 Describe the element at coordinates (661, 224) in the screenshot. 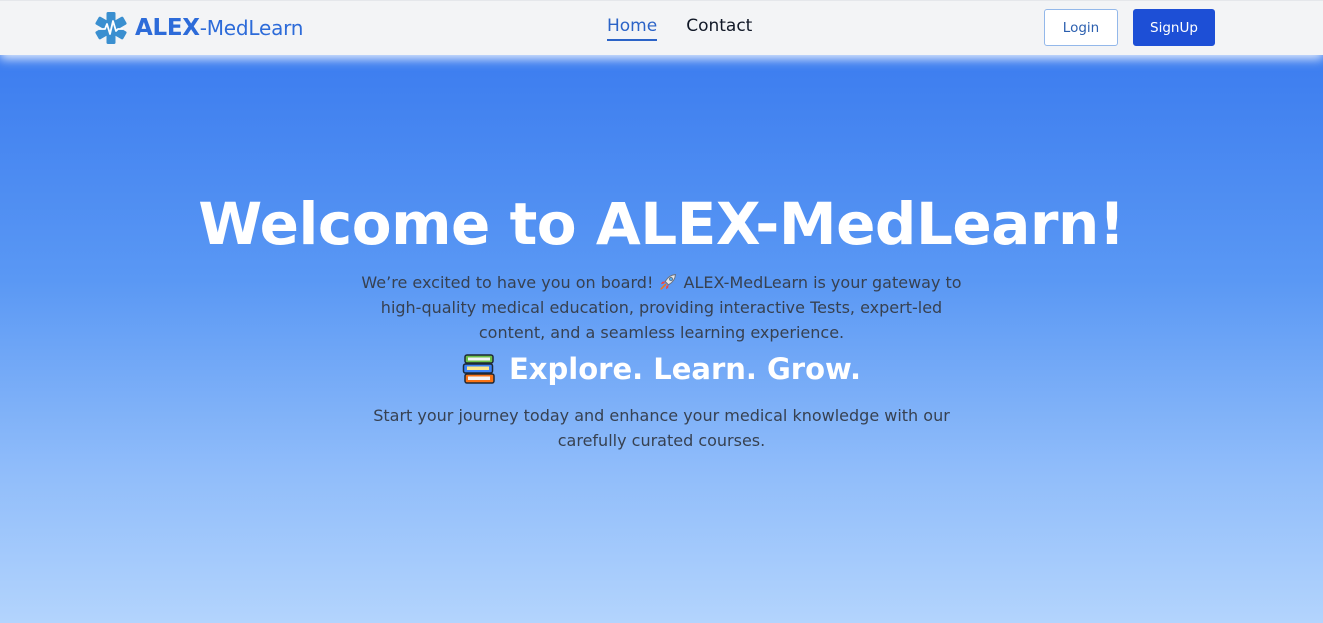

I see `hero-title: Welcome to ALEX-MedLearn!` at that location.